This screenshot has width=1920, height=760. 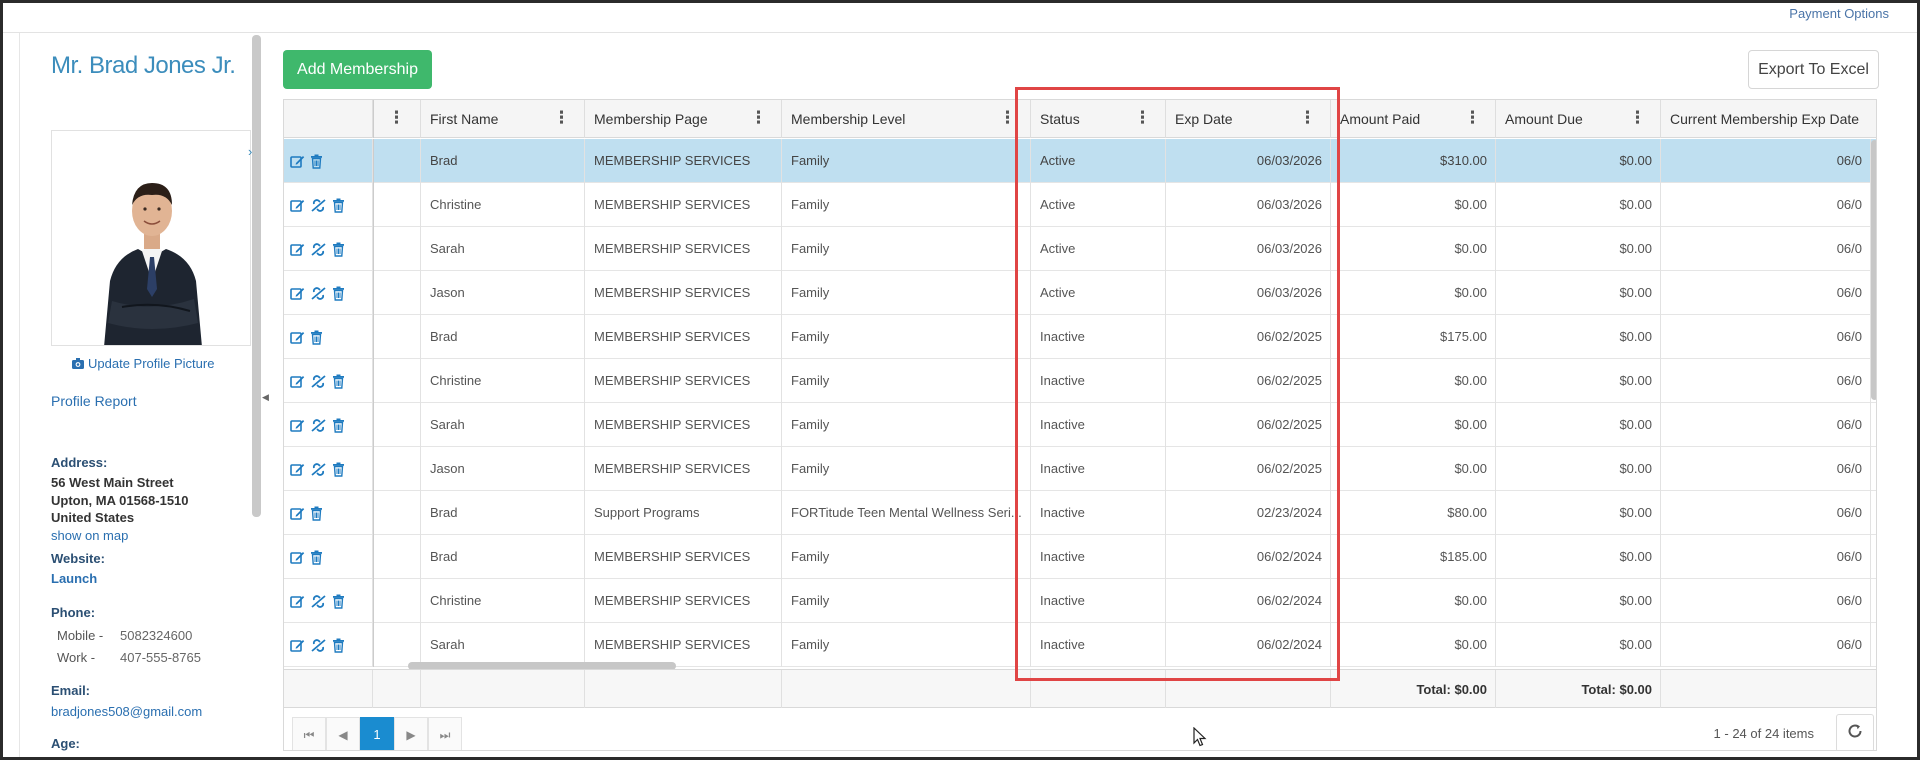 I want to click on refresh-icon, so click(x=1855, y=733).